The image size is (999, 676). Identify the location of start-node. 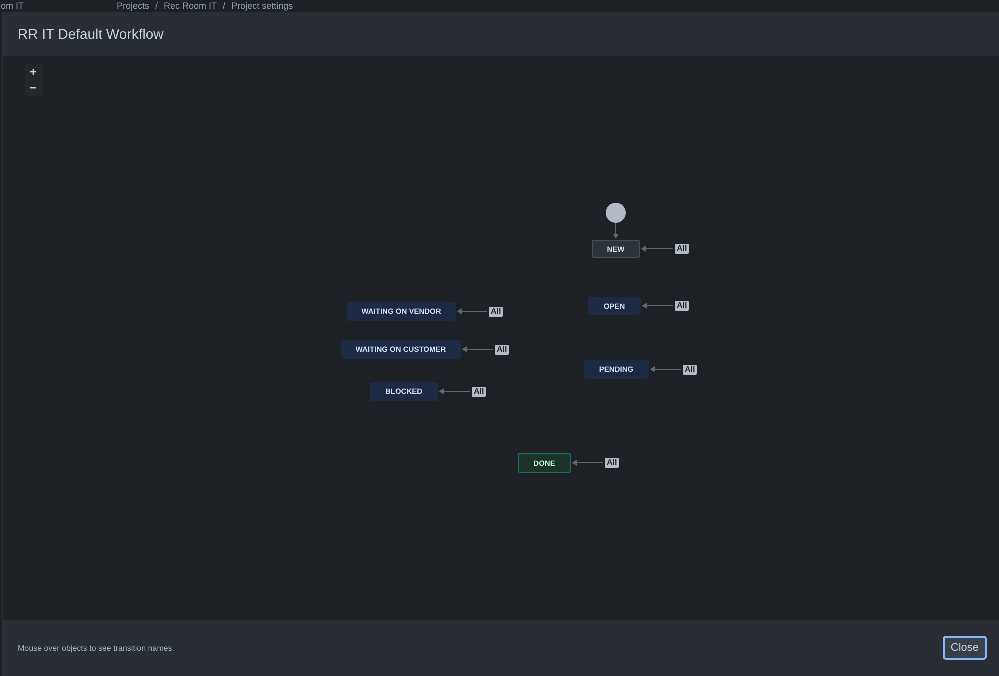
(616, 213).